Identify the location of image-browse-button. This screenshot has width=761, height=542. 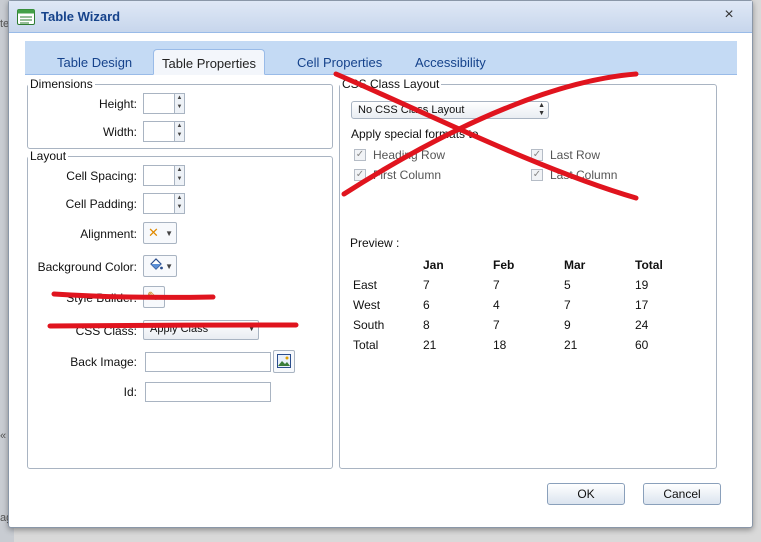
(284, 361).